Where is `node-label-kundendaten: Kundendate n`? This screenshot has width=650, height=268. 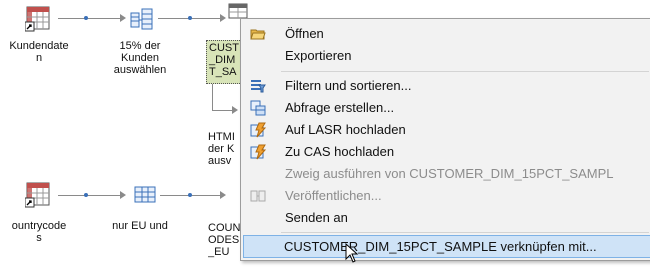 node-label-kundendaten: Kundendate n is located at coordinates (39, 52).